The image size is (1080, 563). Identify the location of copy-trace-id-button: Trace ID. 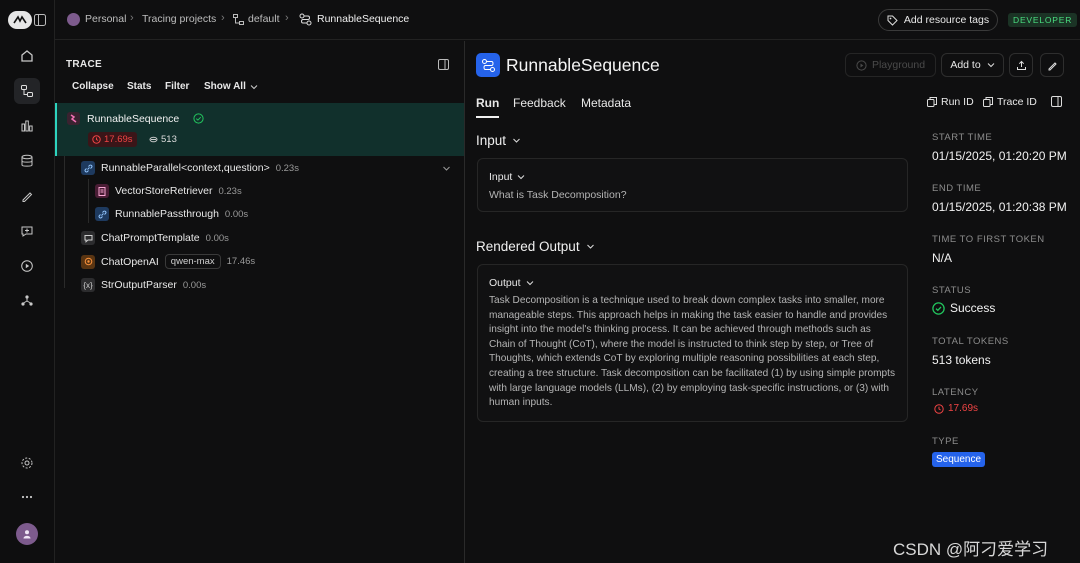
(1010, 102).